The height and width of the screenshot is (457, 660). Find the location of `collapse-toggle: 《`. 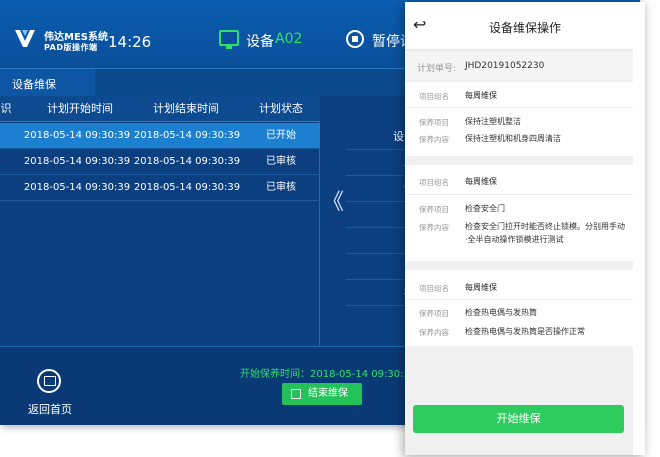

collapse-toggle: 《 is located at coordinates (333, 221).